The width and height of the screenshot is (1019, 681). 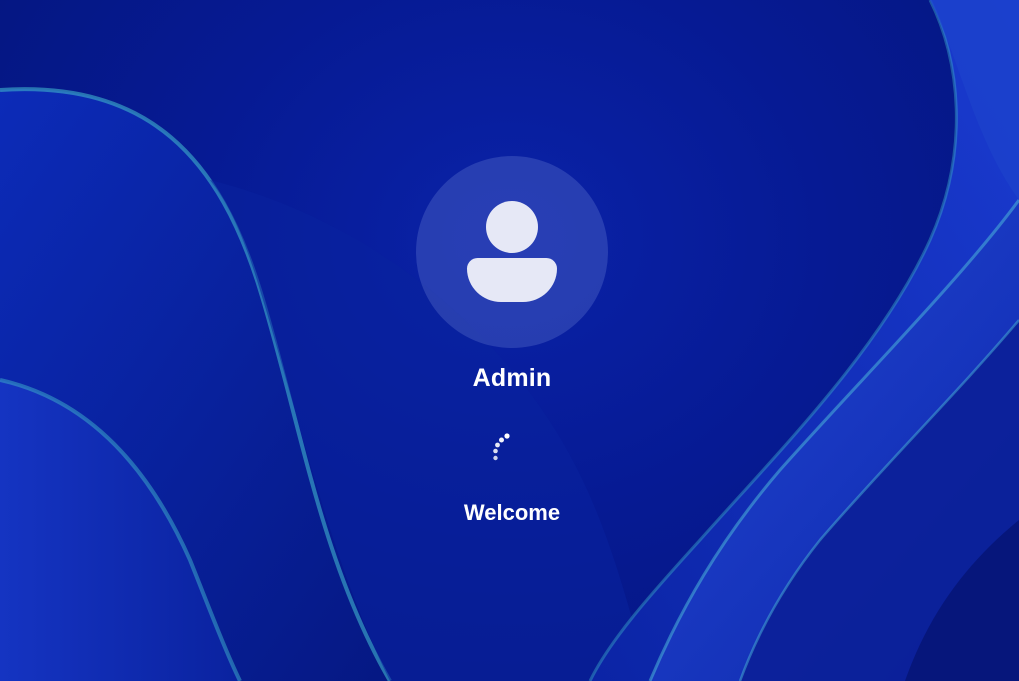 I want to click on username-label: Admin, so click(x=512, y=378).